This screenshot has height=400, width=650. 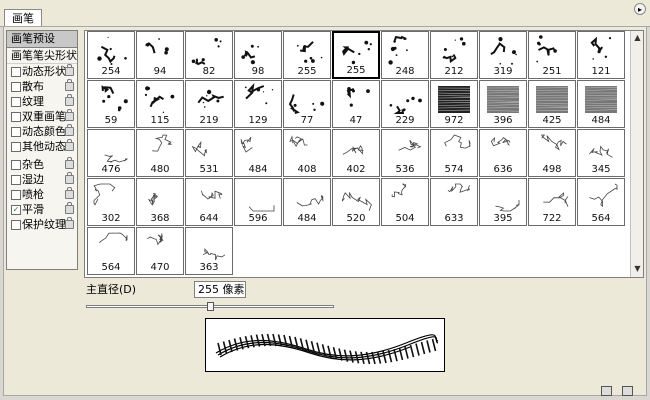 What do you see at coordinates (606, 391) in the screenshot?
I see `new-brush-icon` at bounding box center [606, 391].